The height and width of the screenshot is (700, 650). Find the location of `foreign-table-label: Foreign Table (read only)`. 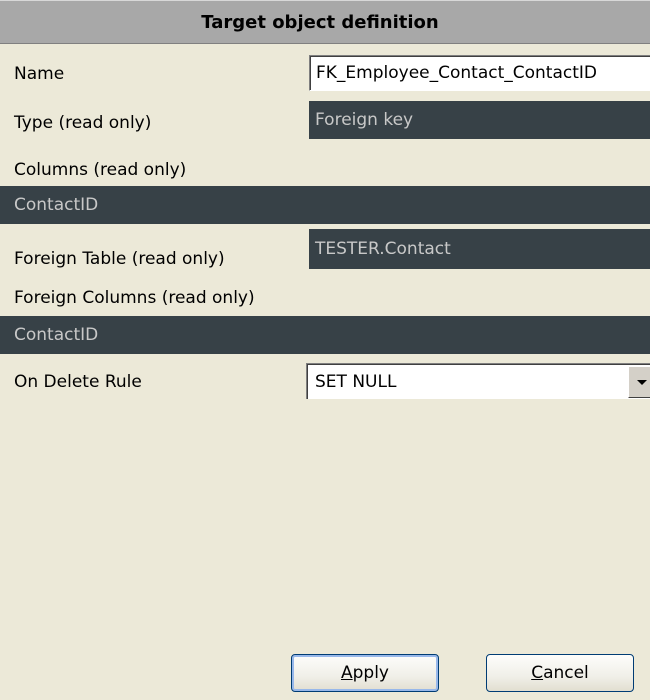

foreign-table-label: Foreign Table (read only) is located at coordinates (119, 259).